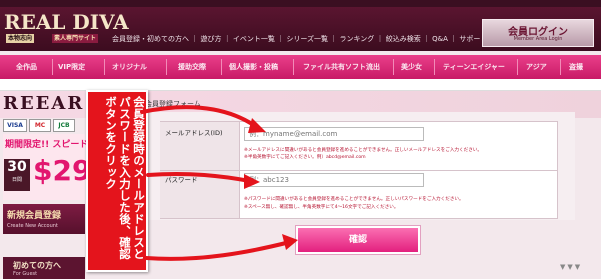 The width and height of the screenshot is (601, 279). I want to click on site-logo: REAL DIVA 本物志向 素人専門サイト, so click(66, 28).